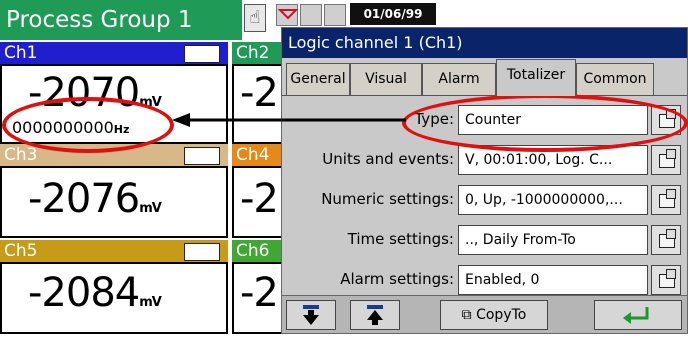 This screenshot has height=339, width=688. What do you see at coordinates (21, 251) in the screenshot?
I see `channel-name: Ch5` at bounding box center [21, 251].